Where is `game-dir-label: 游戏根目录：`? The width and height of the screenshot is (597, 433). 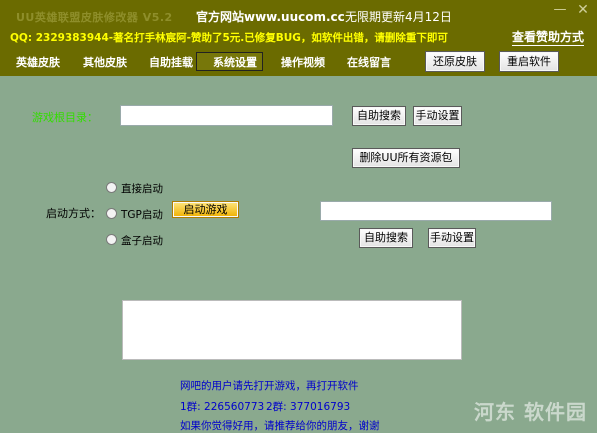
game-dir-label: 游戏根目录： is located at coordinates (65, 117).